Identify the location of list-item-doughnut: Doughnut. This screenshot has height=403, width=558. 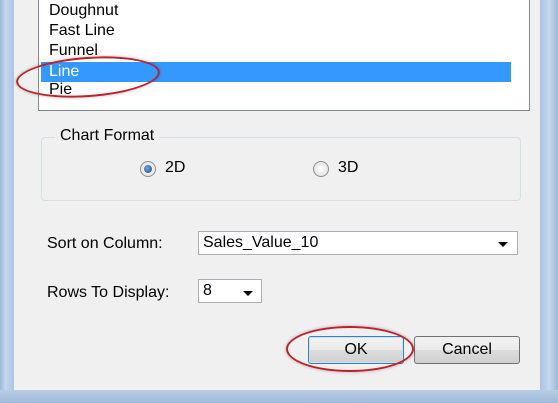
(82, 11).